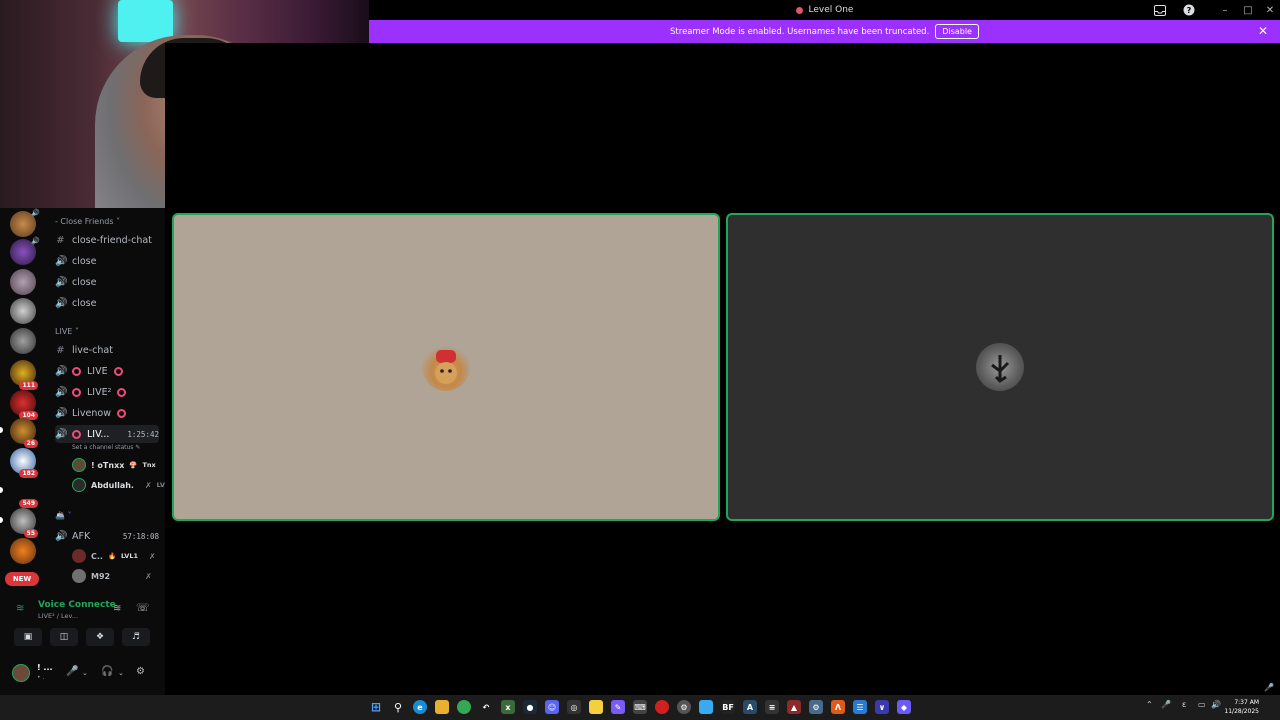  What do you see at coordinates (107, 392) in the screenshot?
I see `channel-live2: 🔊 LIVE²` at bounding box center [107, 392].